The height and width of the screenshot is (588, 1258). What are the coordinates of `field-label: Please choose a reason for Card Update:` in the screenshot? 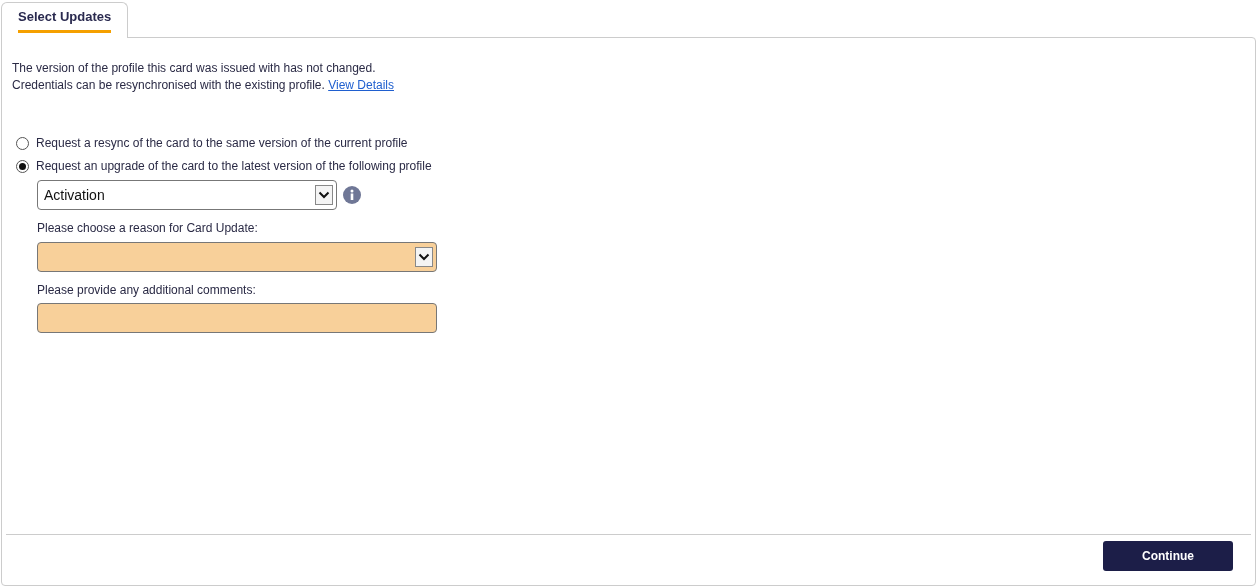 It's located at (148, 228).